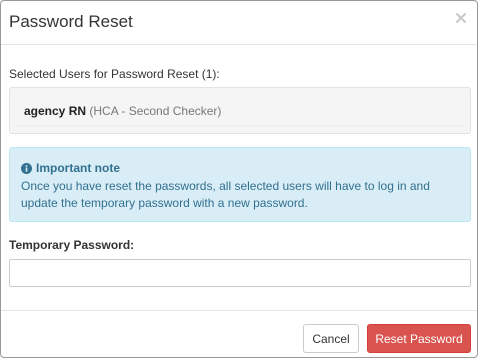 The width and height of the screenshot is (478, 358). I want to click on modal-header: Password Reset, so click(239, 23).